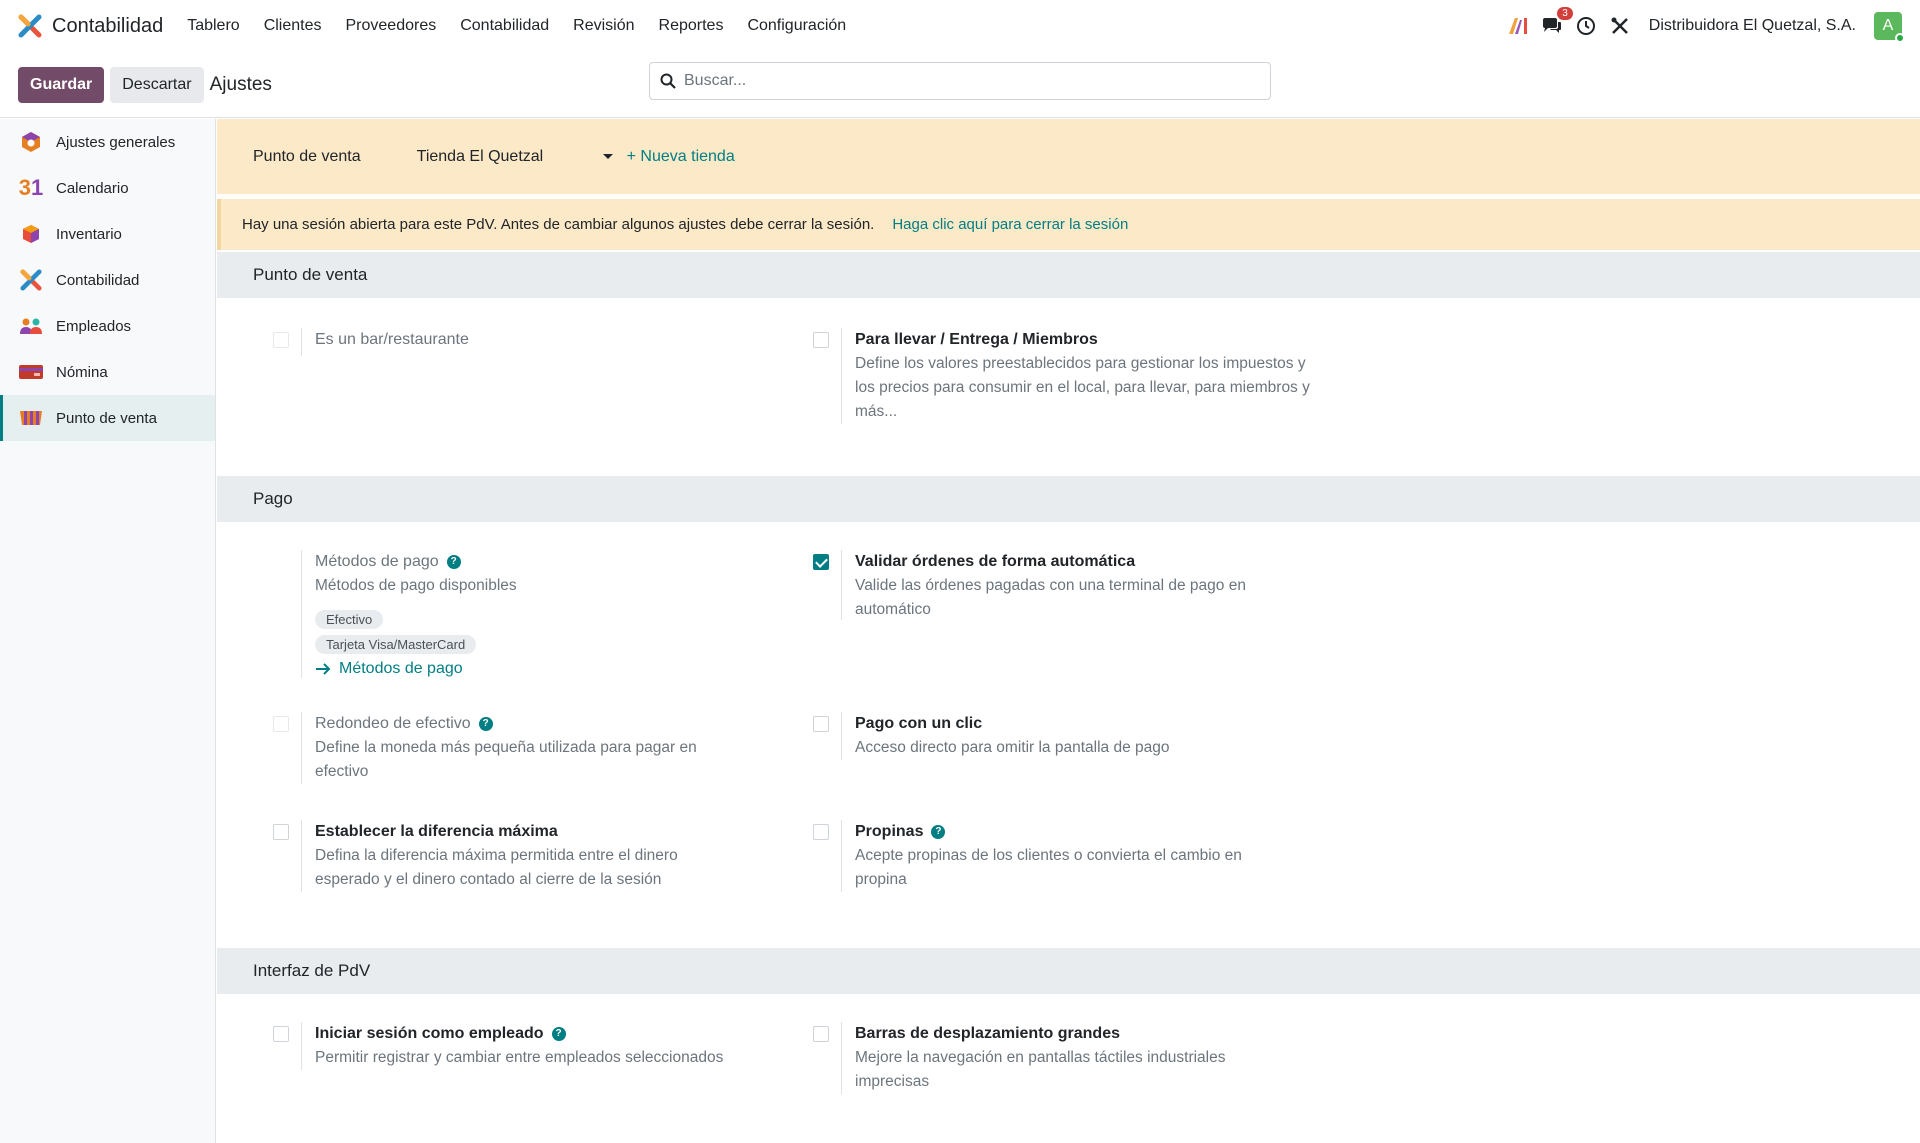 This screenshot has height=1143, width=1920. I want to click on sidebar-item-general-settings: Ajustes generales, so click(107, 142).